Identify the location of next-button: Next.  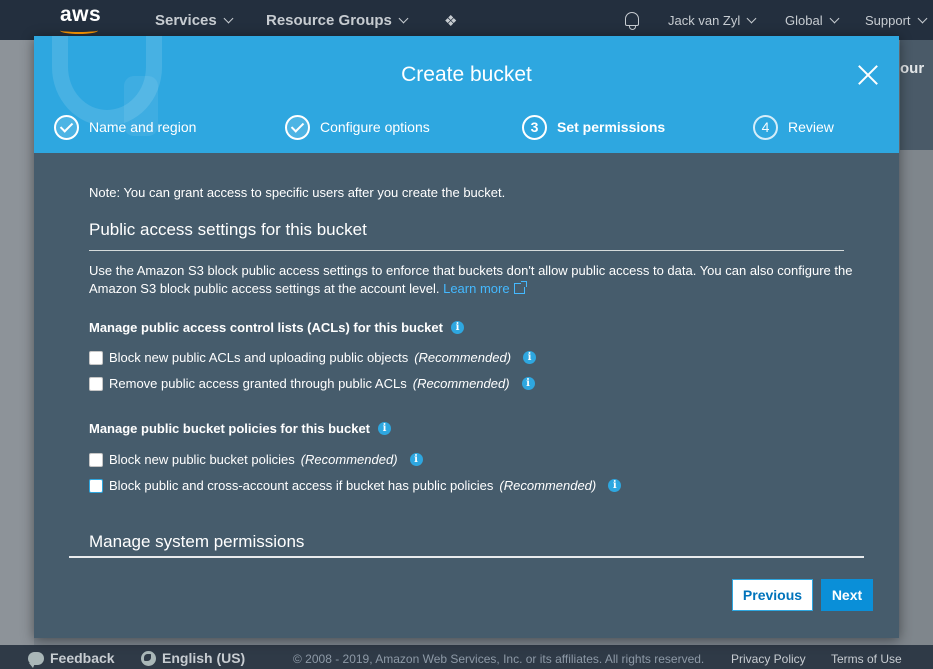
(847, 595).